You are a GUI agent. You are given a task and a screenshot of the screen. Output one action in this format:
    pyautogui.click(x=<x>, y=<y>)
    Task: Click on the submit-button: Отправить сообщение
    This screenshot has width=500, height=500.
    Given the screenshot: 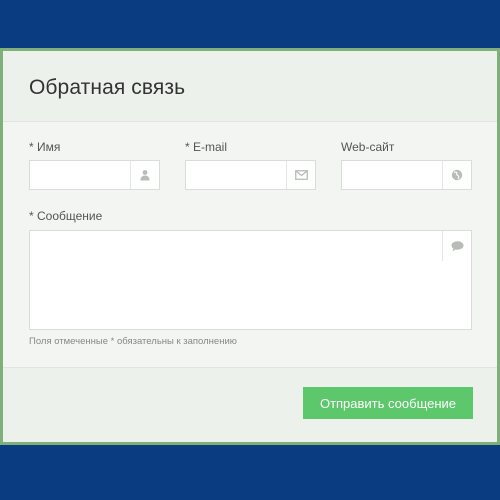 What is the action you would take?
    pyautogui.click(x=388, y=403)
    